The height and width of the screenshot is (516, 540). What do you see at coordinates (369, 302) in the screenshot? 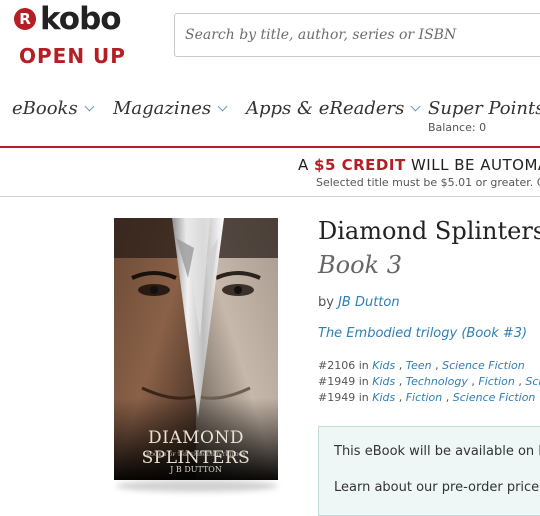
I see `author-link: JB Dutton` at bounding box center [369, 302].